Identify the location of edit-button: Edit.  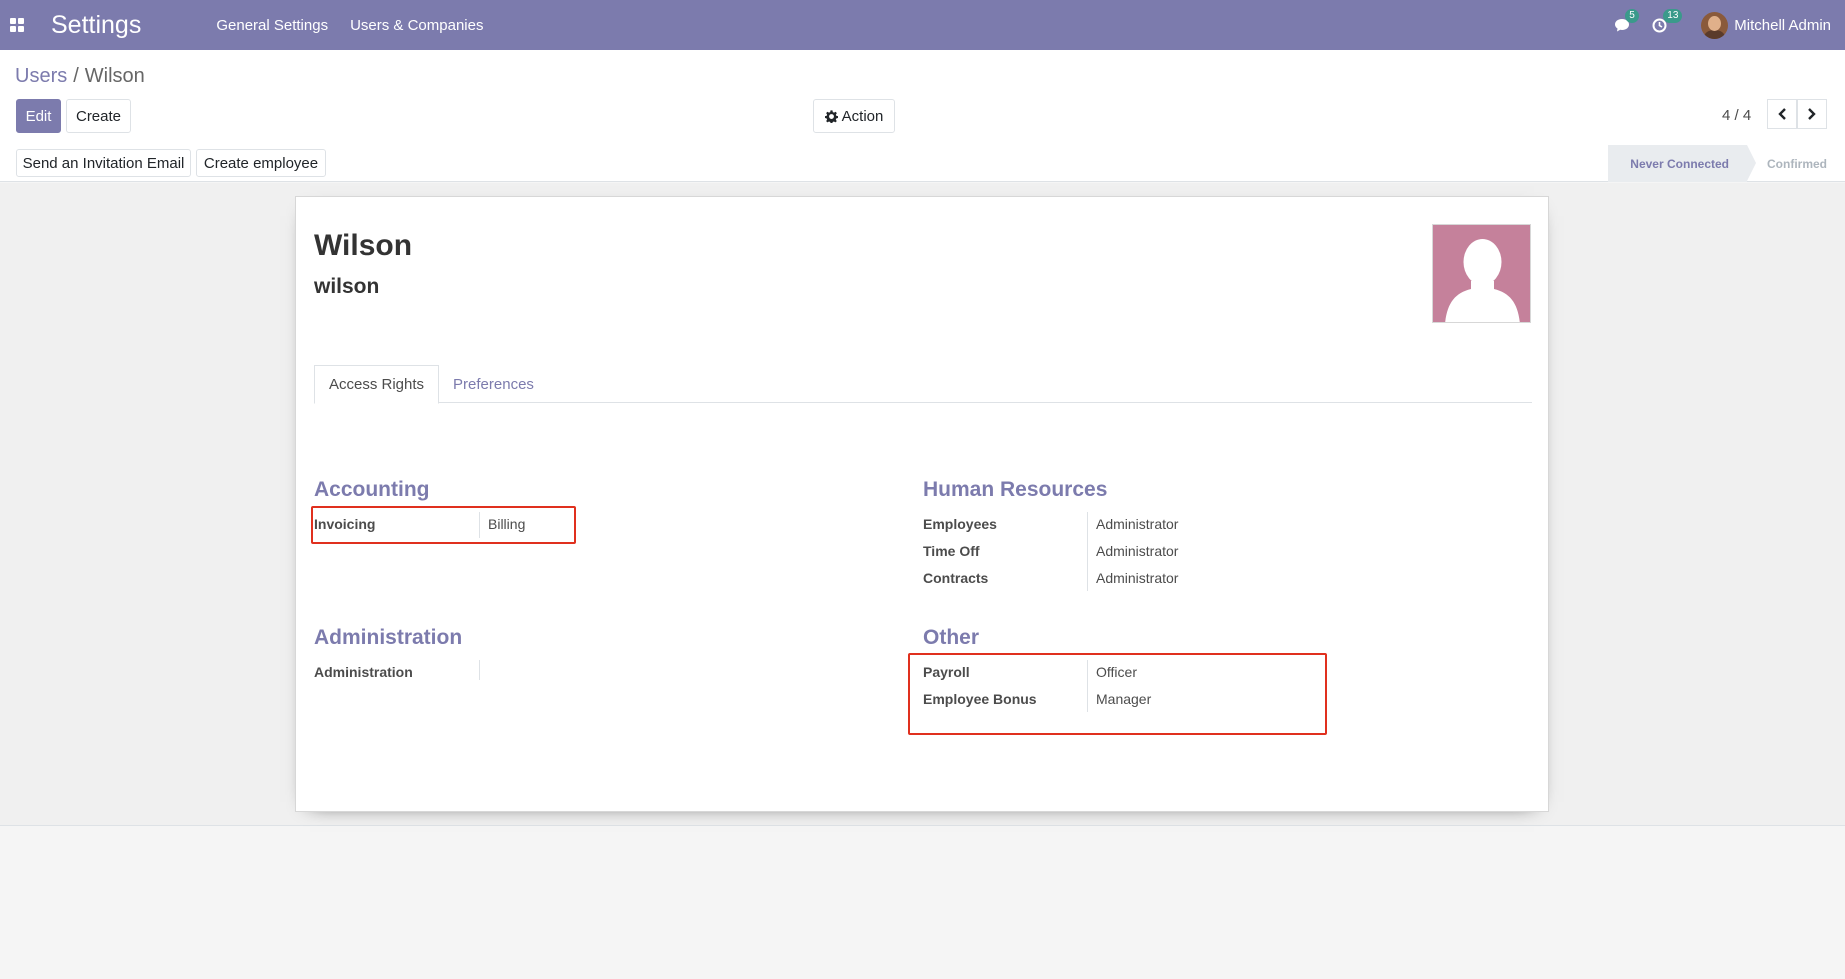
(38, 116).